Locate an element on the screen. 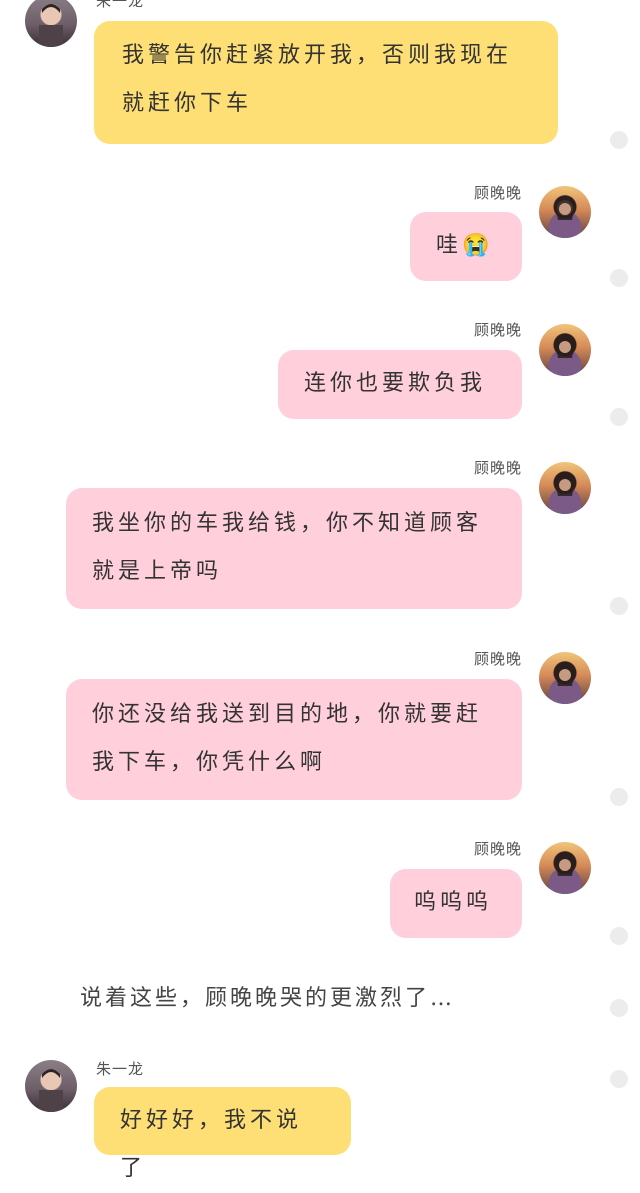  message-bubble: 好好好，我不说了 is located at coordinates (222, 1134).